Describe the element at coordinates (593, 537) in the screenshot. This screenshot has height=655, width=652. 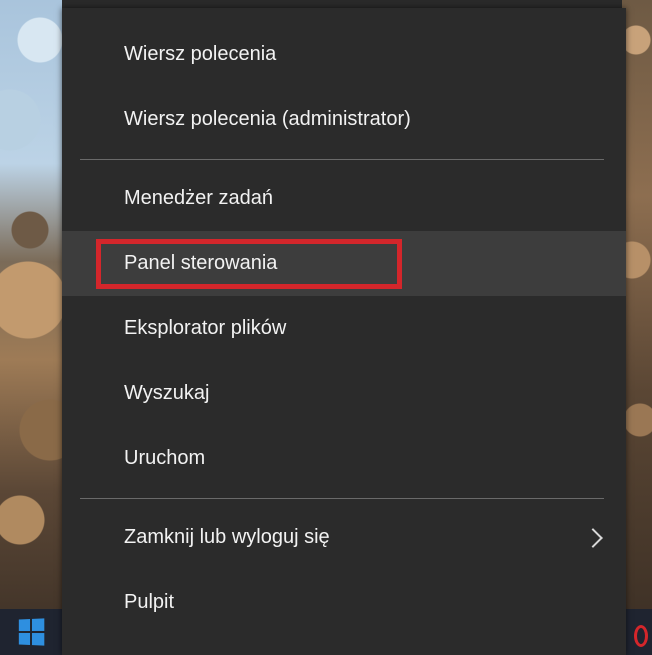
I see `chevron-right-icon` at that location.